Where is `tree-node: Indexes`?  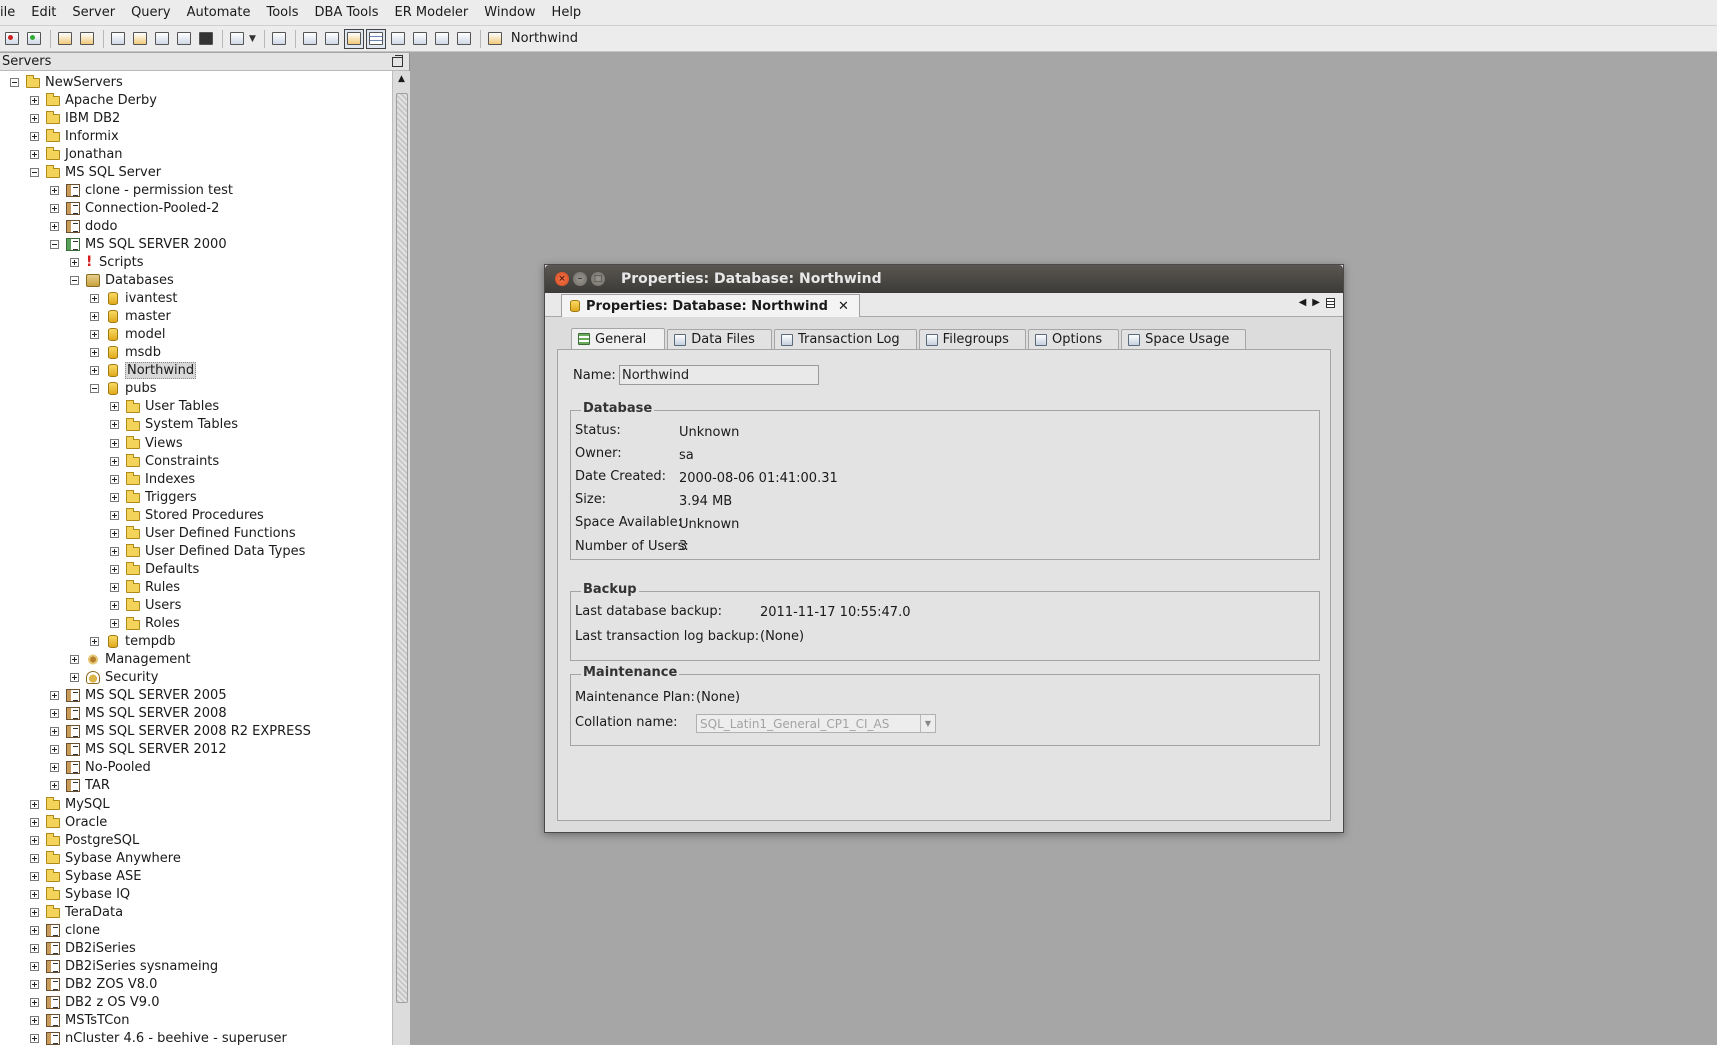 tree-node: Indexes is located at coordinates (152, 479).